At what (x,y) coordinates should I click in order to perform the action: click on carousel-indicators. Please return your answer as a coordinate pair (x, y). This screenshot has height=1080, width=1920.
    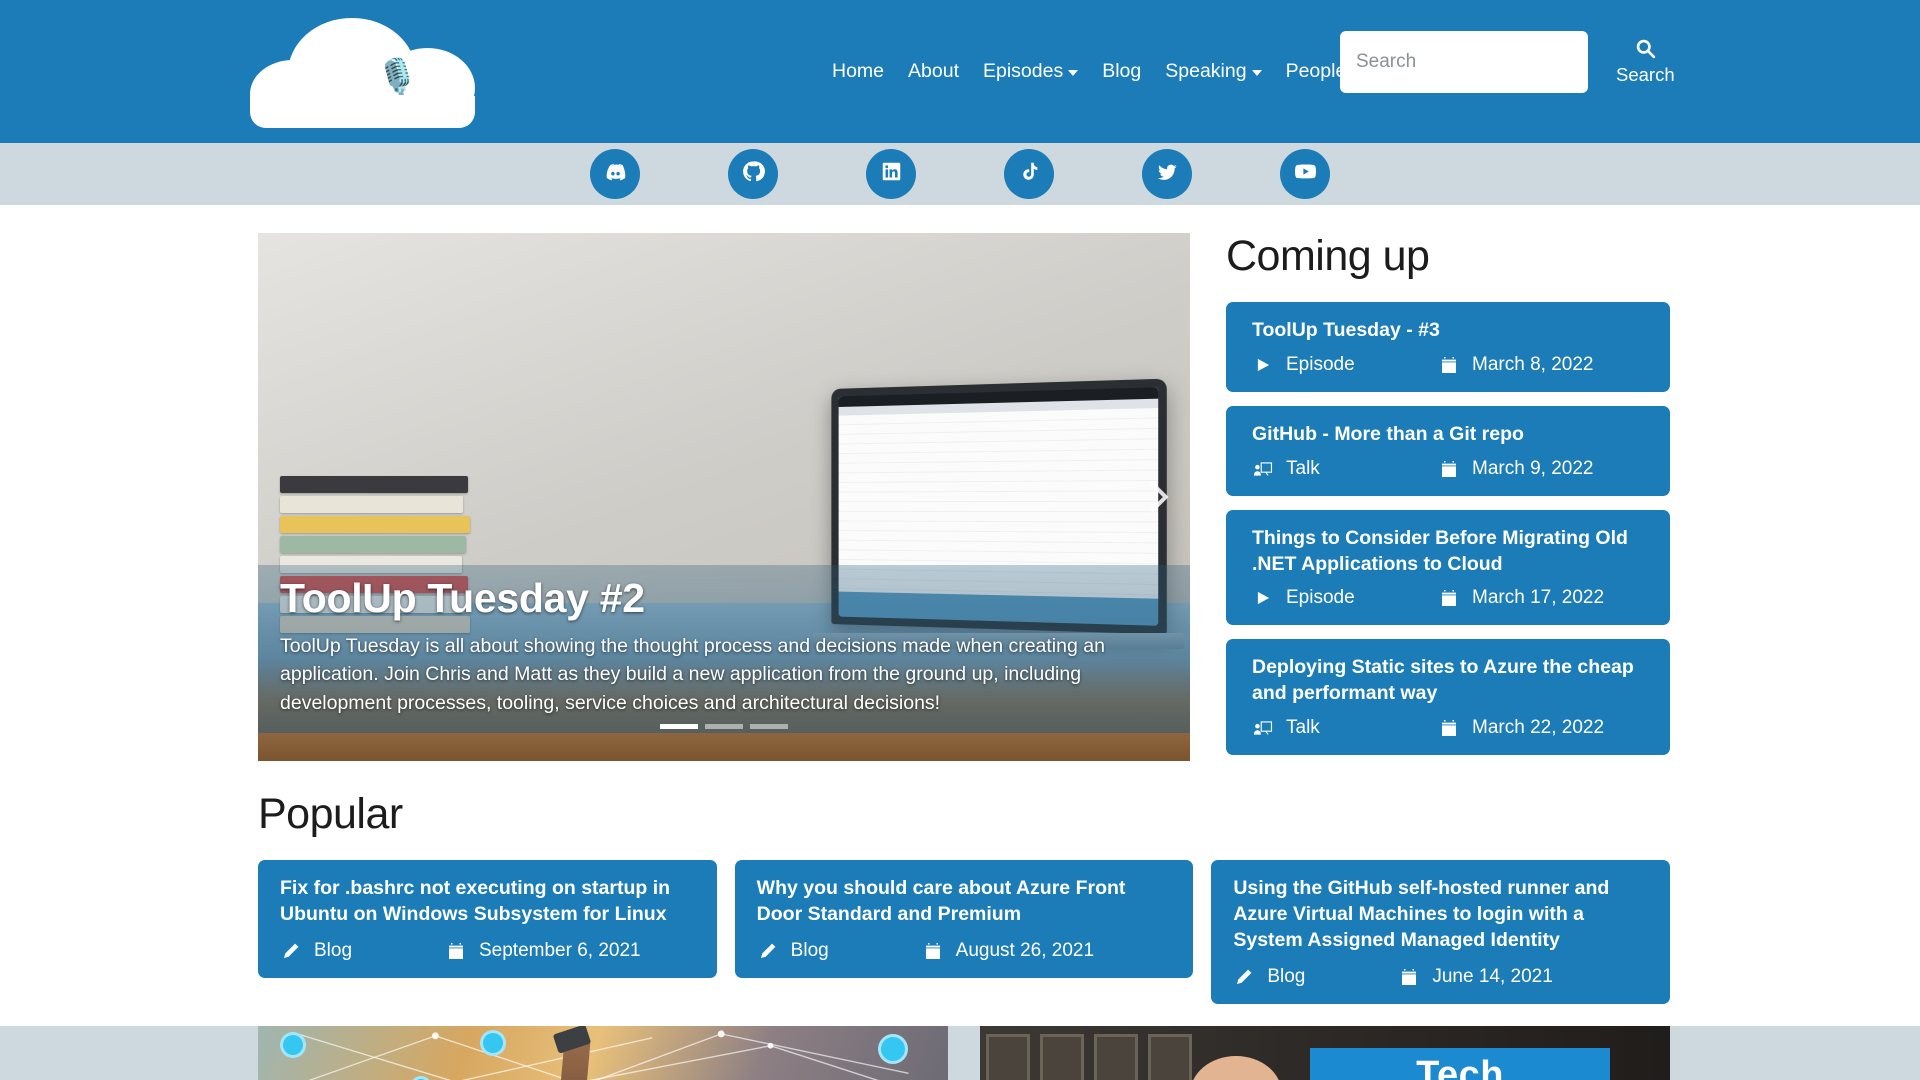
    Looking at the image, I should click on (724, 726).